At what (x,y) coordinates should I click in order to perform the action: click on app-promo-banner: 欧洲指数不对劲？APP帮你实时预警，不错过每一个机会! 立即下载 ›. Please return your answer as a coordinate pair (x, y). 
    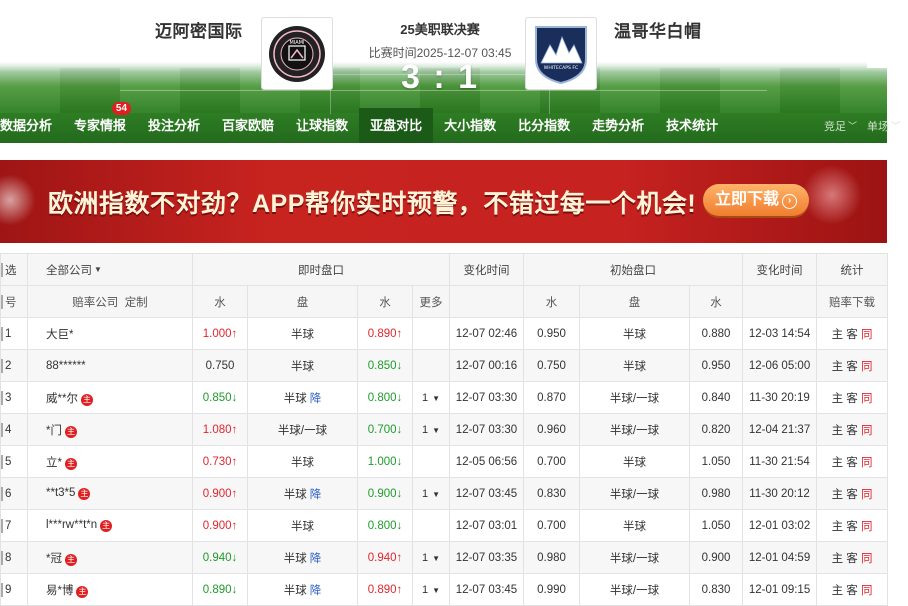
    Looking at the image, I should click on (443, 201).